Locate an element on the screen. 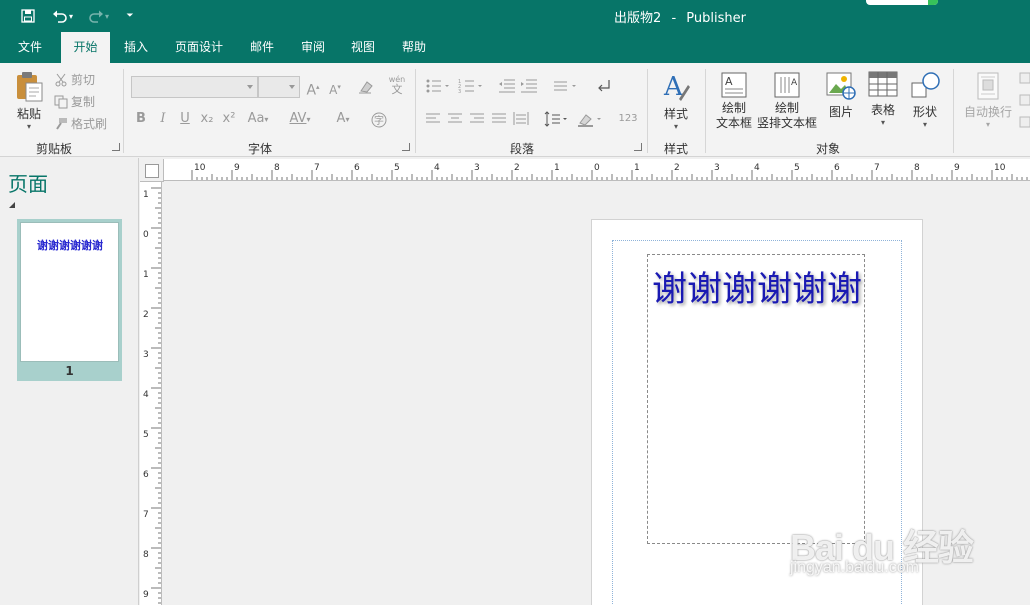  styles-dropdown-icon: ▾ is located at coordinates (676, 126).